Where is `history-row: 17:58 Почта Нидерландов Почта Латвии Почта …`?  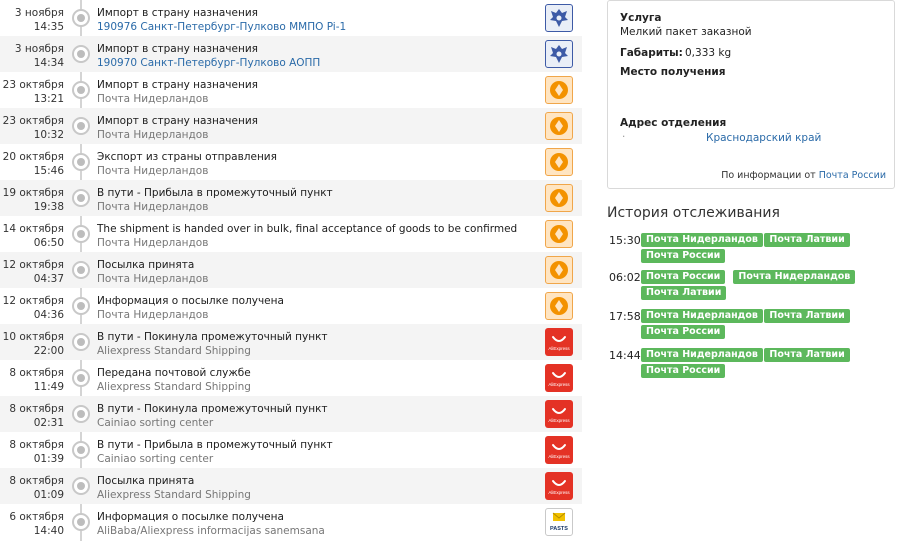 history-row: 17:58 Почта Нидерландов Почта Латвии Почта … is located at coordinates (752, 326).